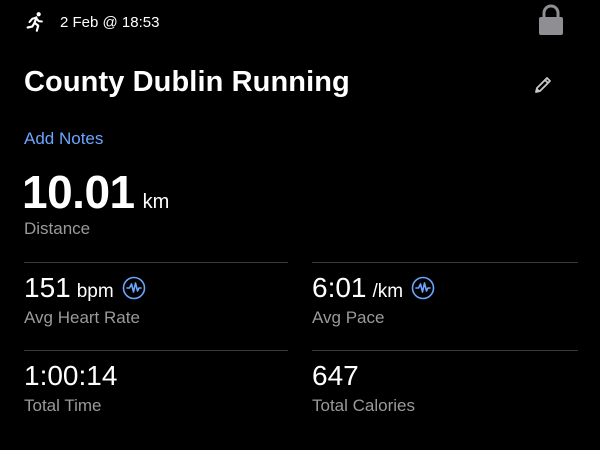 Image resolution: width=600 pixels, height=450 pixels. What do you see at coordinates (110, 22) in the screenshot?
I see `workout-date-time: 2 Feb @ 18:53` at bounding box center [110, 22].